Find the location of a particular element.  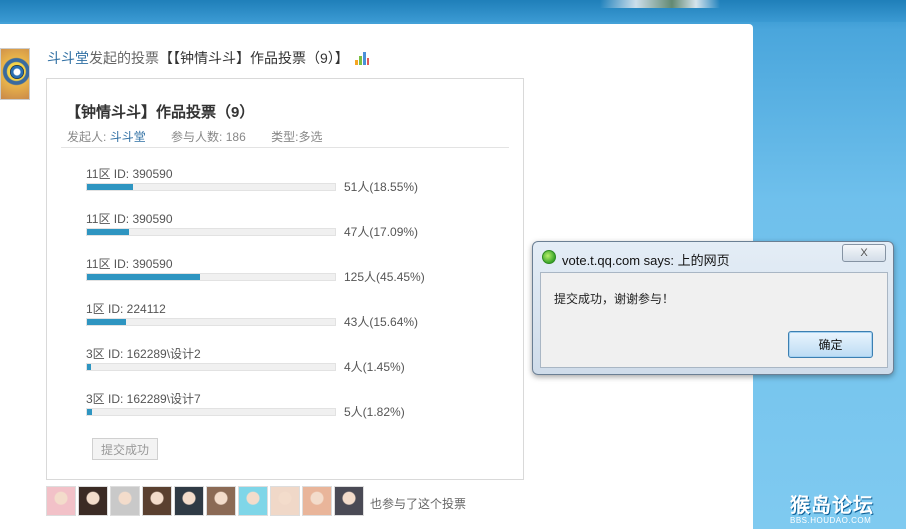

close-icon: X is located at coordinates (864, 253).